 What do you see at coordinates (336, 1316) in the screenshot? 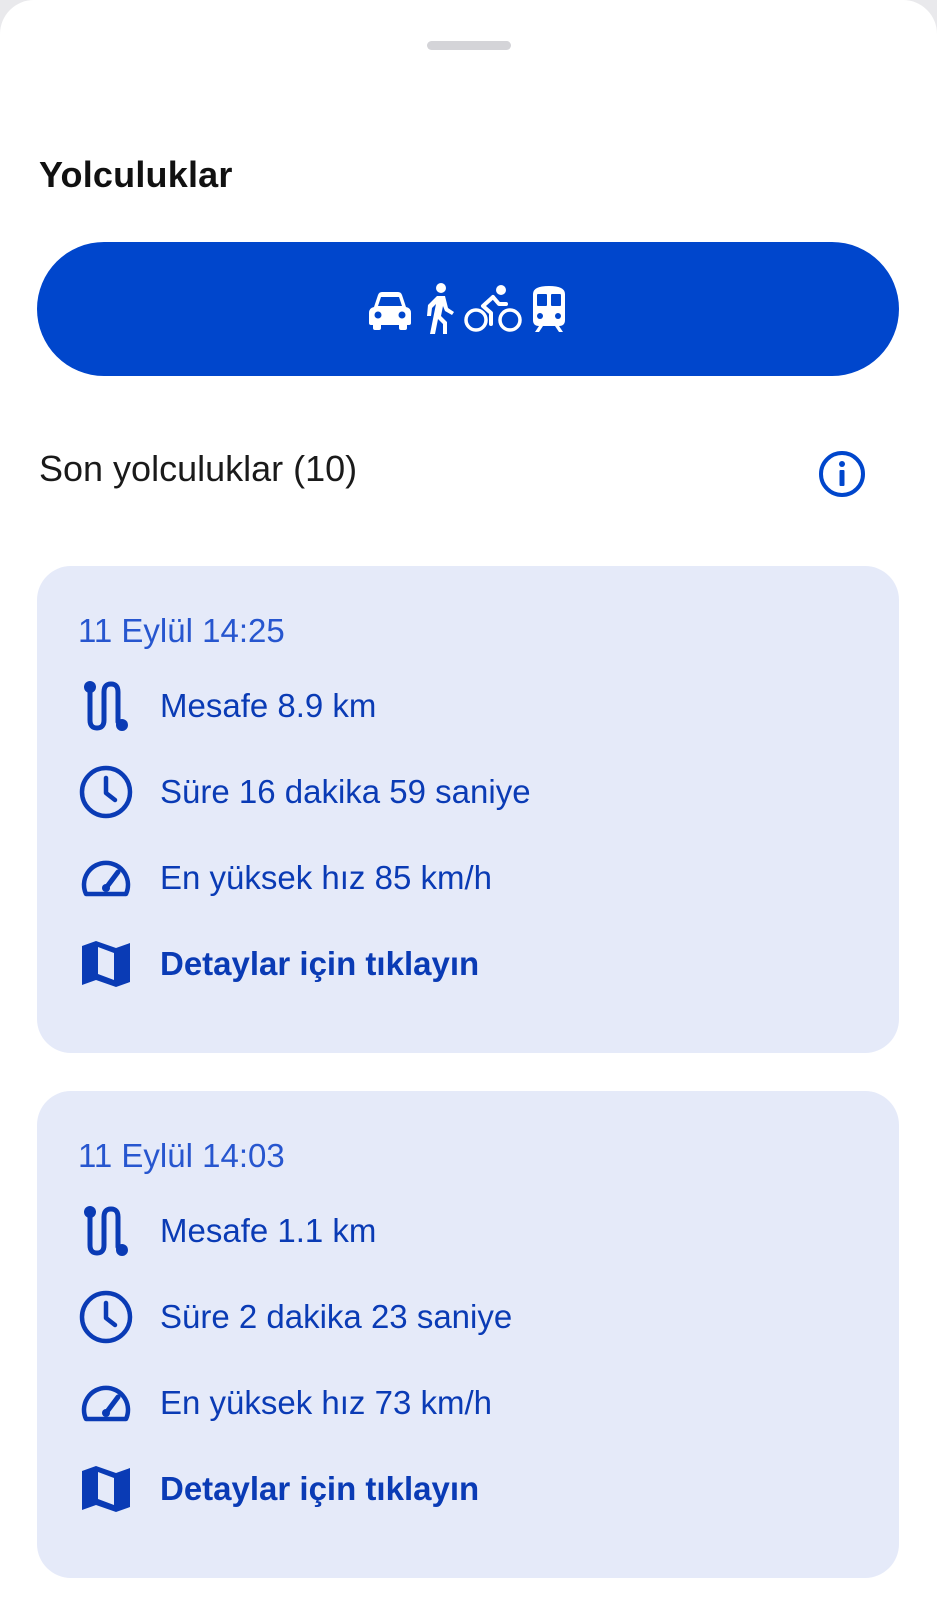
I see `trip-duration: Süre 2 dakika 23 saniye` at bounding box center [336, 1316].